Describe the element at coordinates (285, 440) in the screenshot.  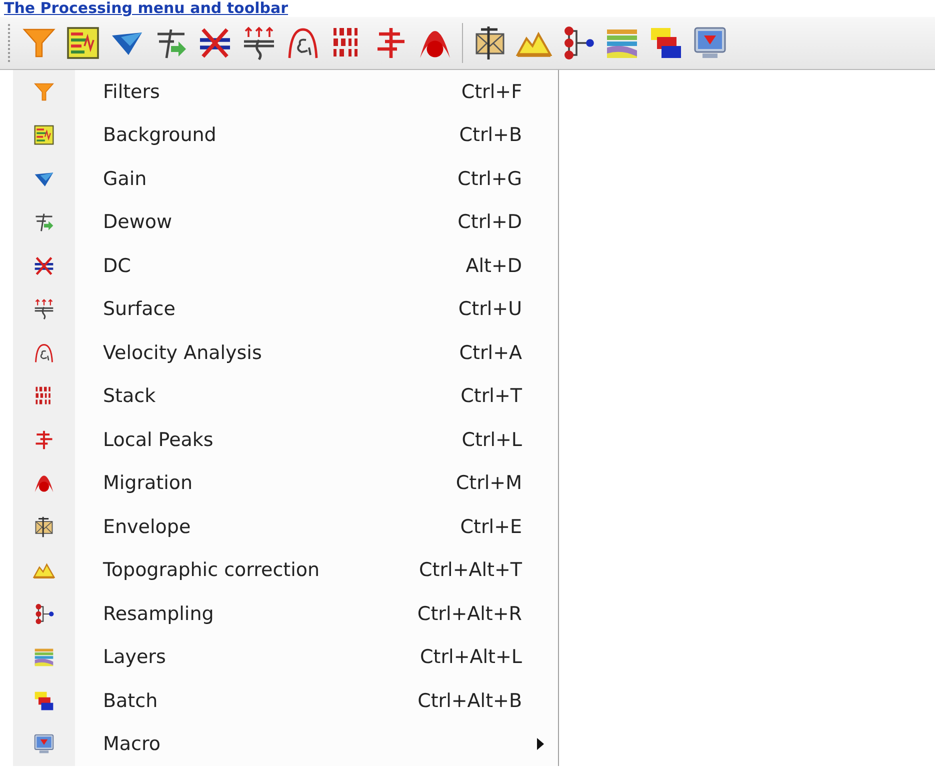
I see `menu-item: Local Peaks Ctrl+L` at that location.